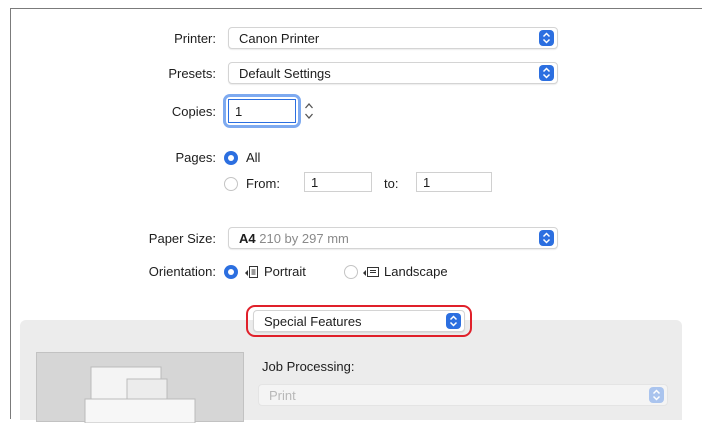  What do you see at coordinates (282, 395) in the screenshot?
I see `job-processing-value: Print` at bounding box center [282, 395].